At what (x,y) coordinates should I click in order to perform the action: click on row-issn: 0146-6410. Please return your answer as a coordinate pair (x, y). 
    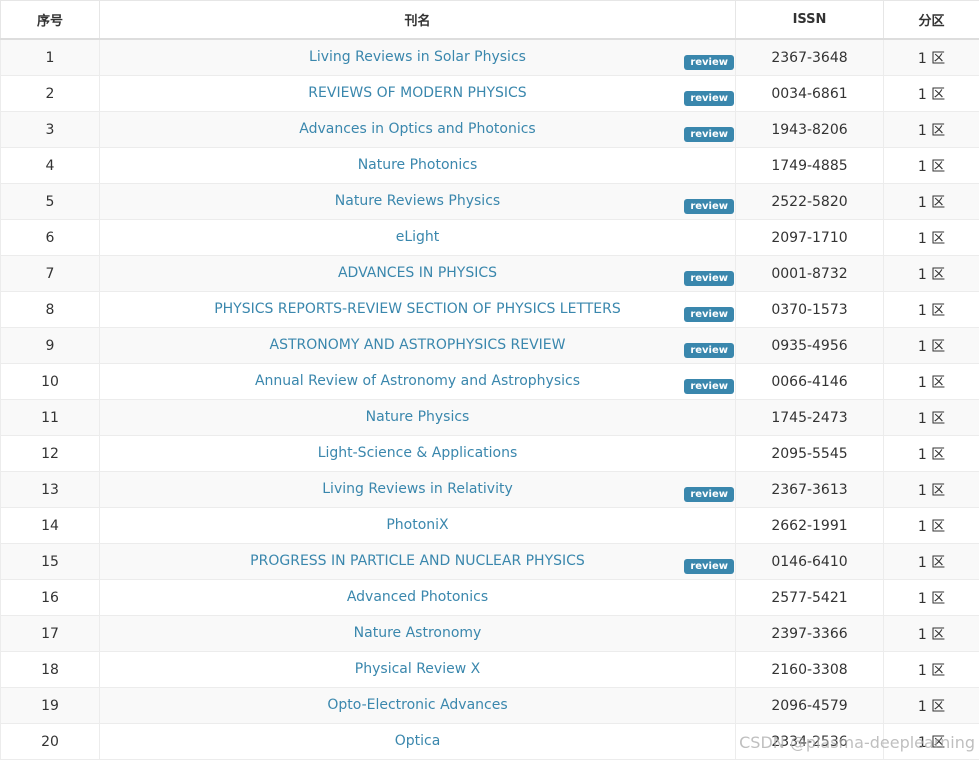
    Looking at the image, I should click on (810, 562).